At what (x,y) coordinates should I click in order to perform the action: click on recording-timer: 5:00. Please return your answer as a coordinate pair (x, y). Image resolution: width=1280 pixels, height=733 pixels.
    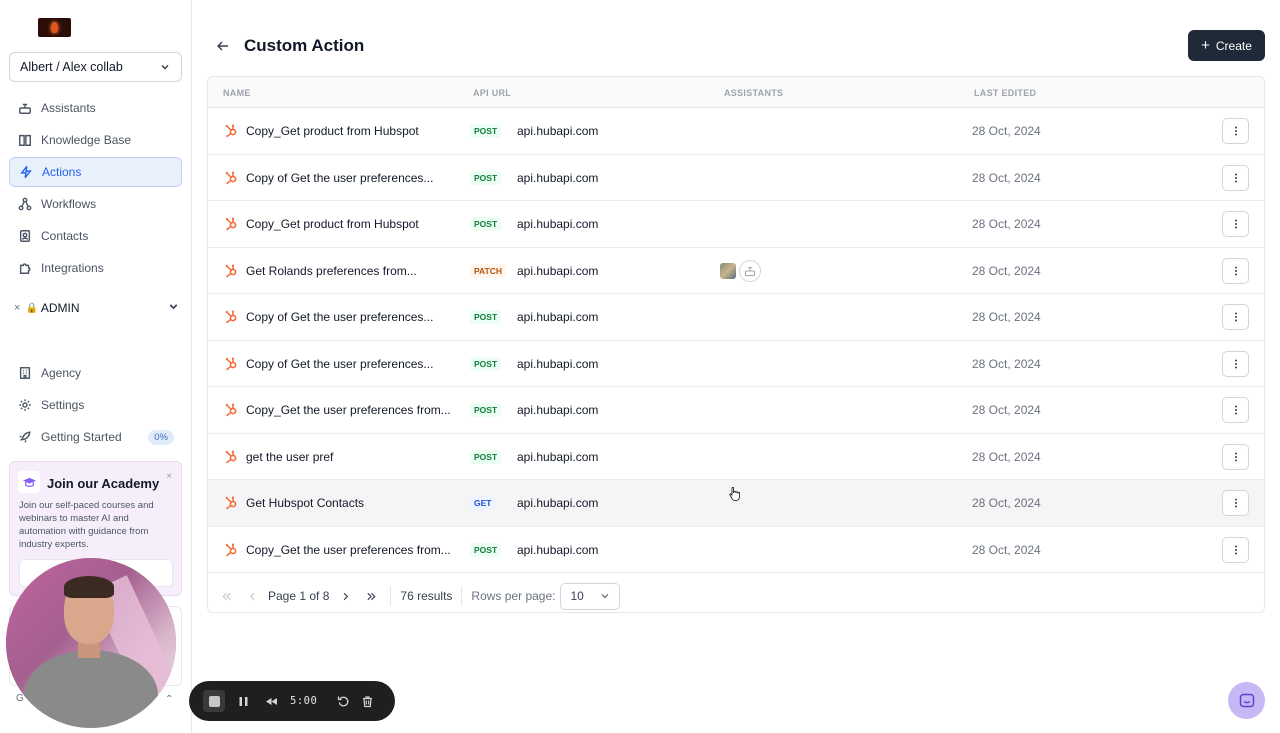
    Looking at the image, I should click on (304, 701).